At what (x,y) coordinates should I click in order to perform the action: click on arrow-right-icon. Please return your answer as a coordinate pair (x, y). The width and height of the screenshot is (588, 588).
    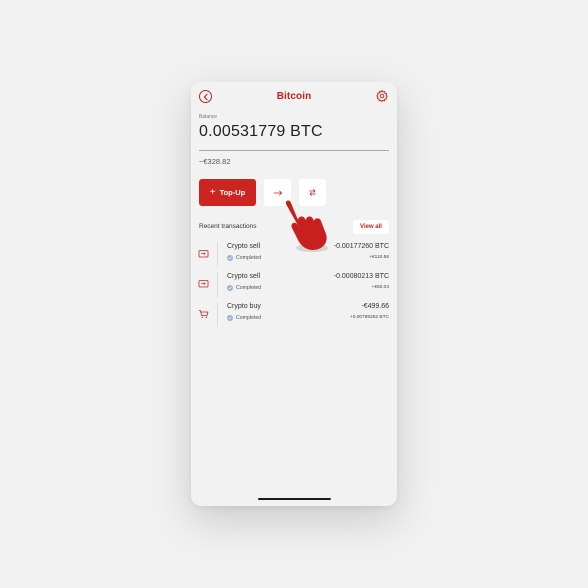
    Looking at the image, I should click on (277, 192).